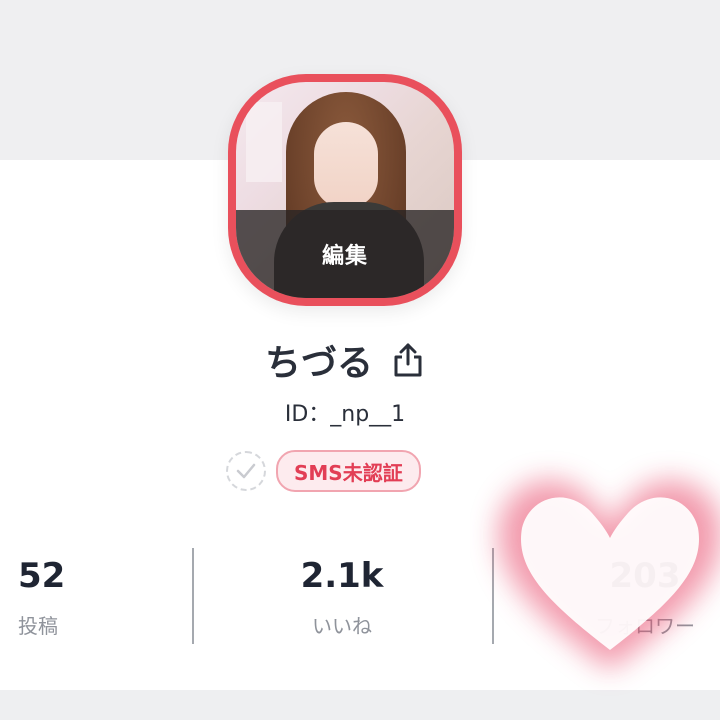 The width and height of the screenshot is (720, 720). I want to click on verification-row: SMS未認証, so click(323, 471).